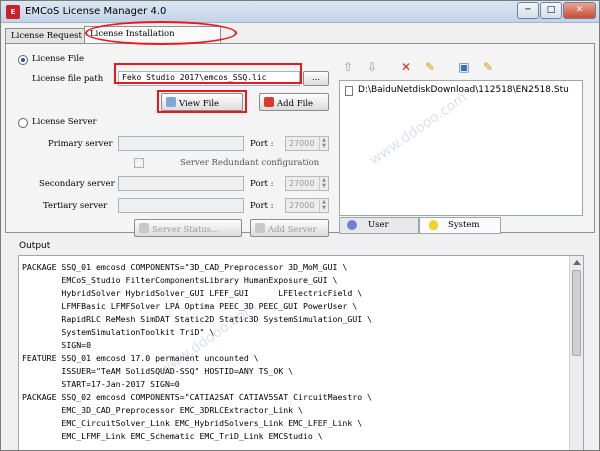 The width and height of the screenshot is (600, 451). What do you see at coordinates (118, 332) in the screenshot?
I see `output-line: SystemSimulationToolkit TriD" \` at bounding box center [118, 332].